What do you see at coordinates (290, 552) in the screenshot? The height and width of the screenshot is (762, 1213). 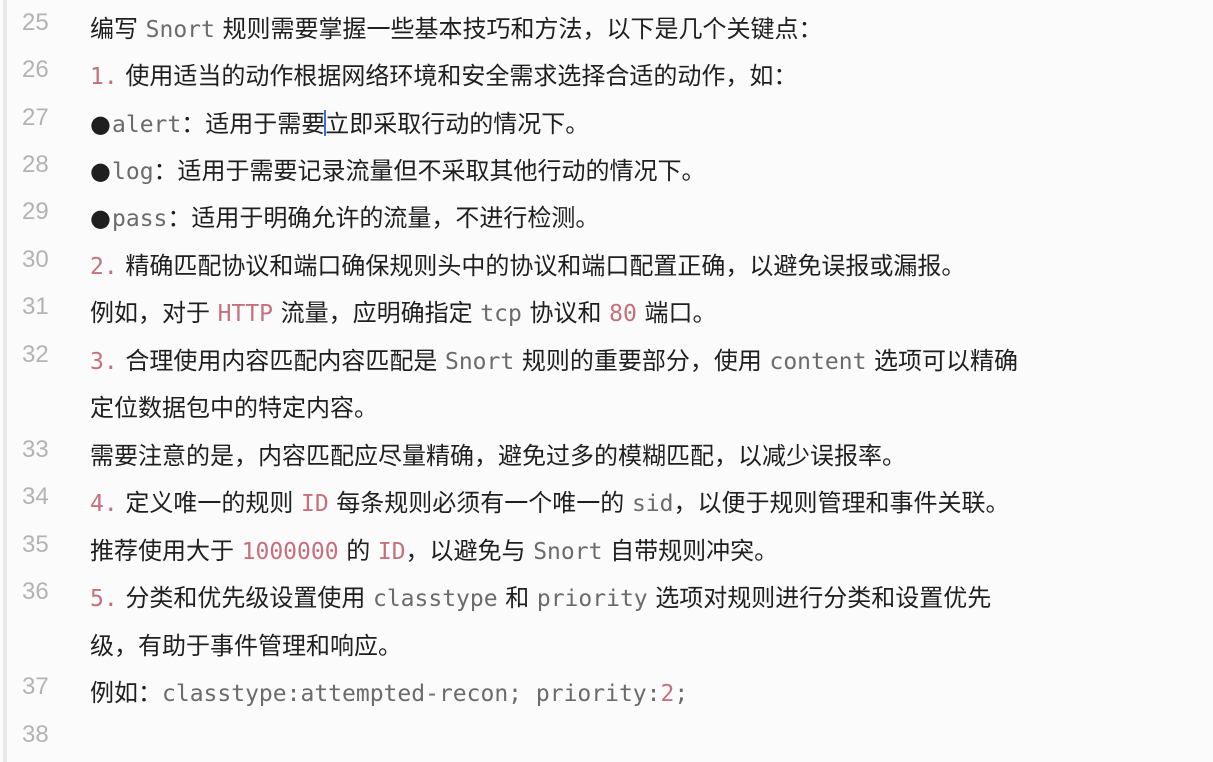 I see `highlight-token: 1000000` at bounding box center [290, 552].